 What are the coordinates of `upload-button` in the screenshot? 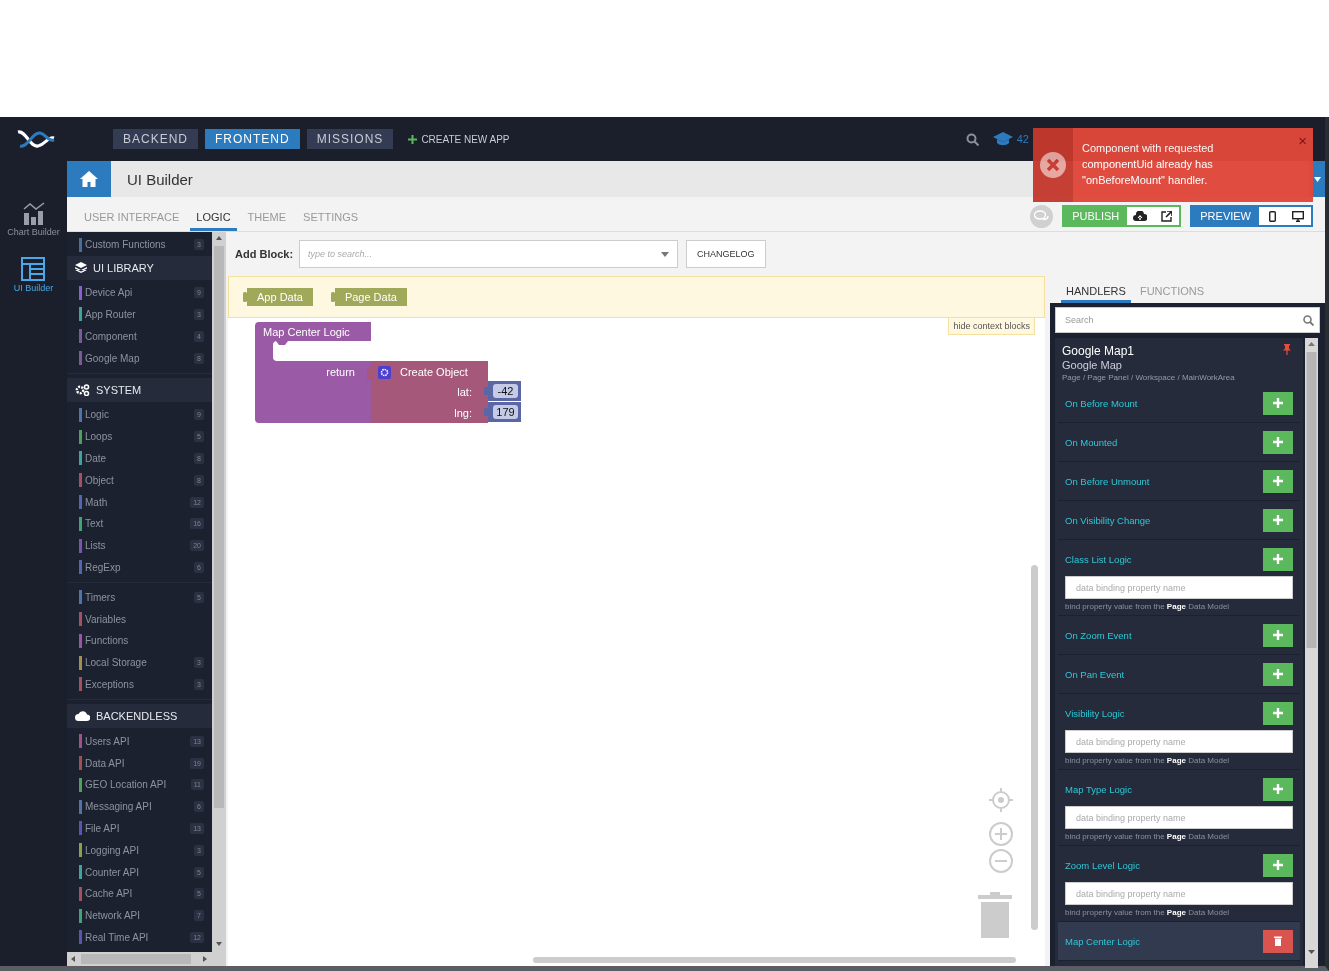 It's located at (1140, 216).